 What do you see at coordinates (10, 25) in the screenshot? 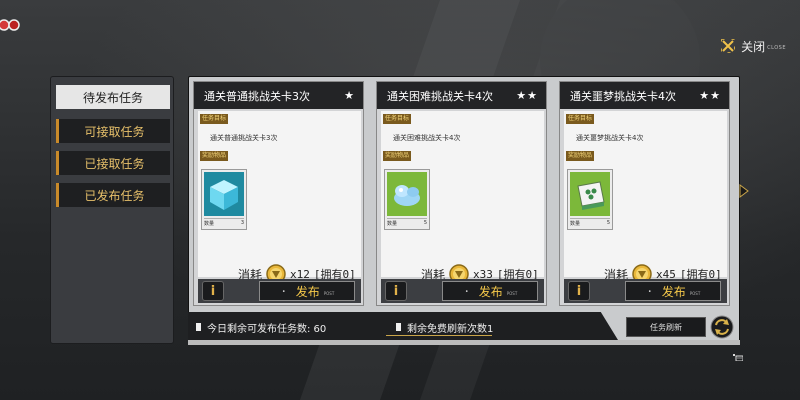
I see `status-indicator-icon` at bounding box center [10, 25].